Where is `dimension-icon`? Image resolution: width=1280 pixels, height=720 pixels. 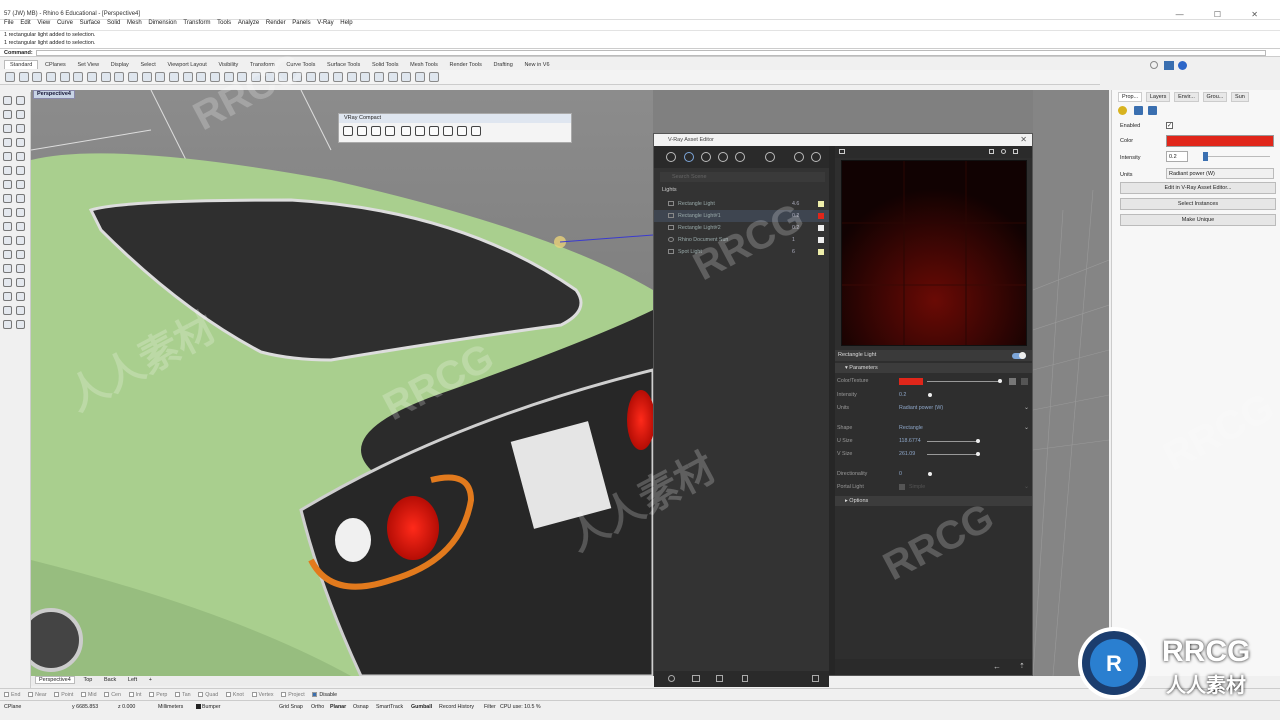 dimension-icon is located at coordinates (20, 296).